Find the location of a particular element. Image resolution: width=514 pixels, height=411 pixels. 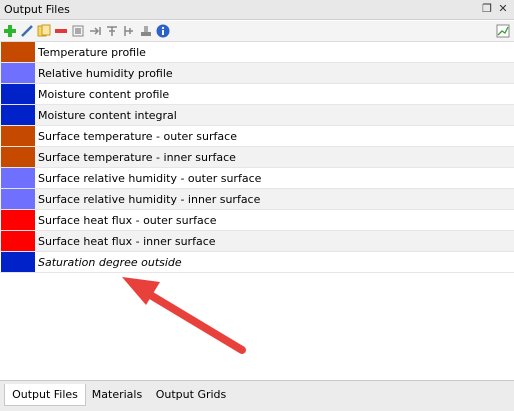

tab-materials: Materials is located at coordinates (117, 394).